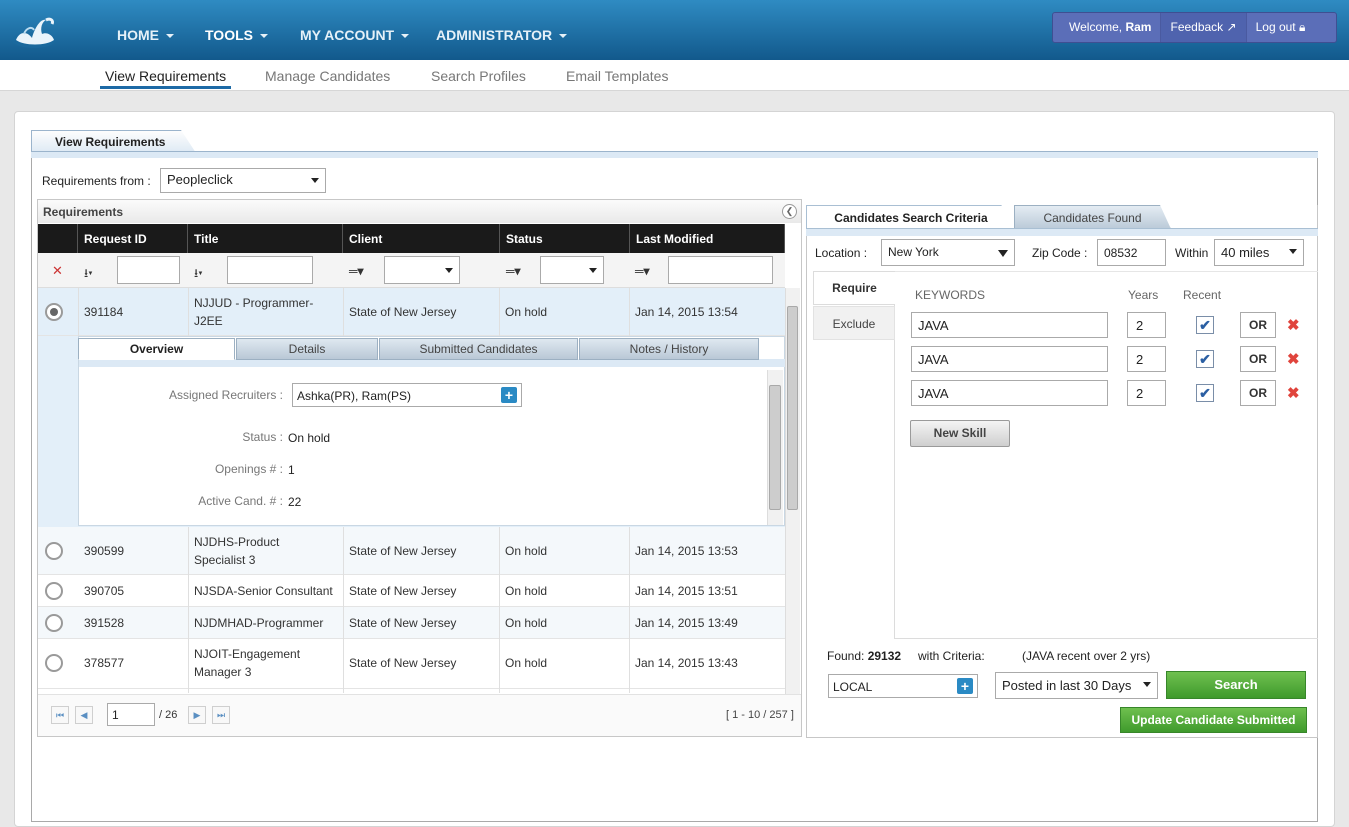 Image resolution: width=1349 pixels, height=827 pixels. I want to click on tab-details: Details, so click(307, 349).